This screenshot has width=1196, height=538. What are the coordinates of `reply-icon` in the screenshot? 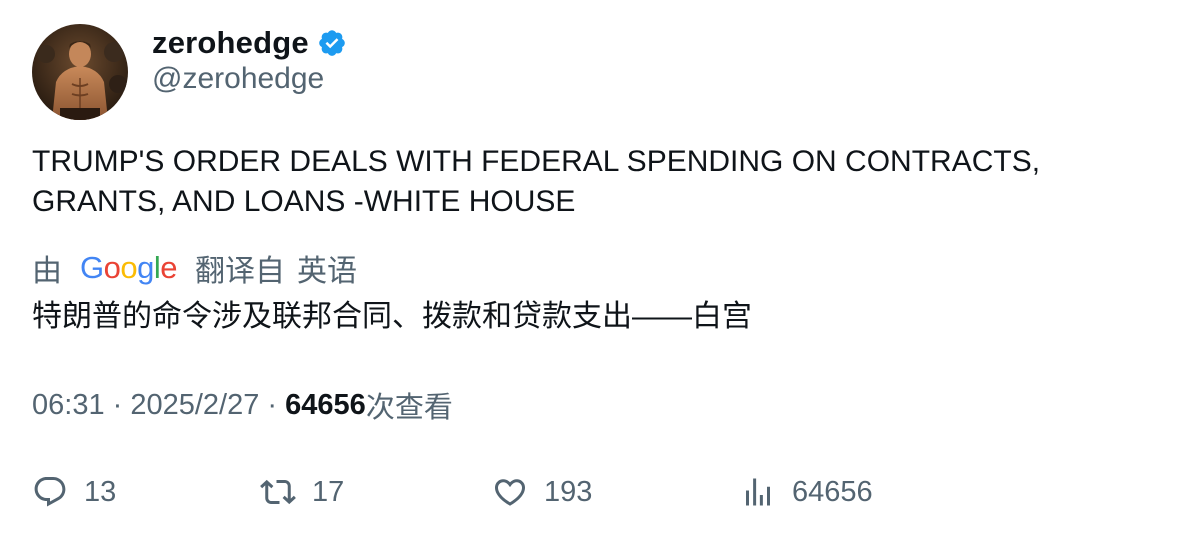 It's located at (50, 492).